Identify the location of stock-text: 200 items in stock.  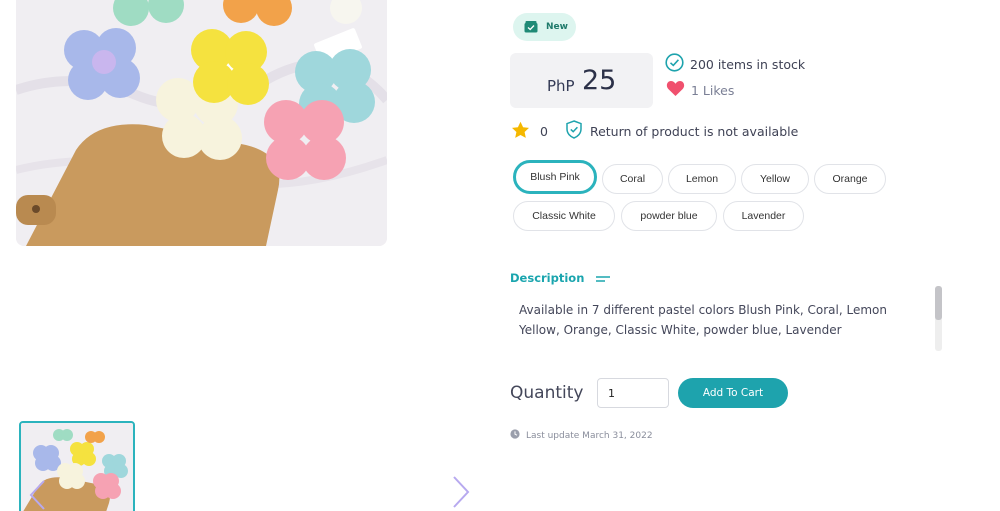
(748, 64).